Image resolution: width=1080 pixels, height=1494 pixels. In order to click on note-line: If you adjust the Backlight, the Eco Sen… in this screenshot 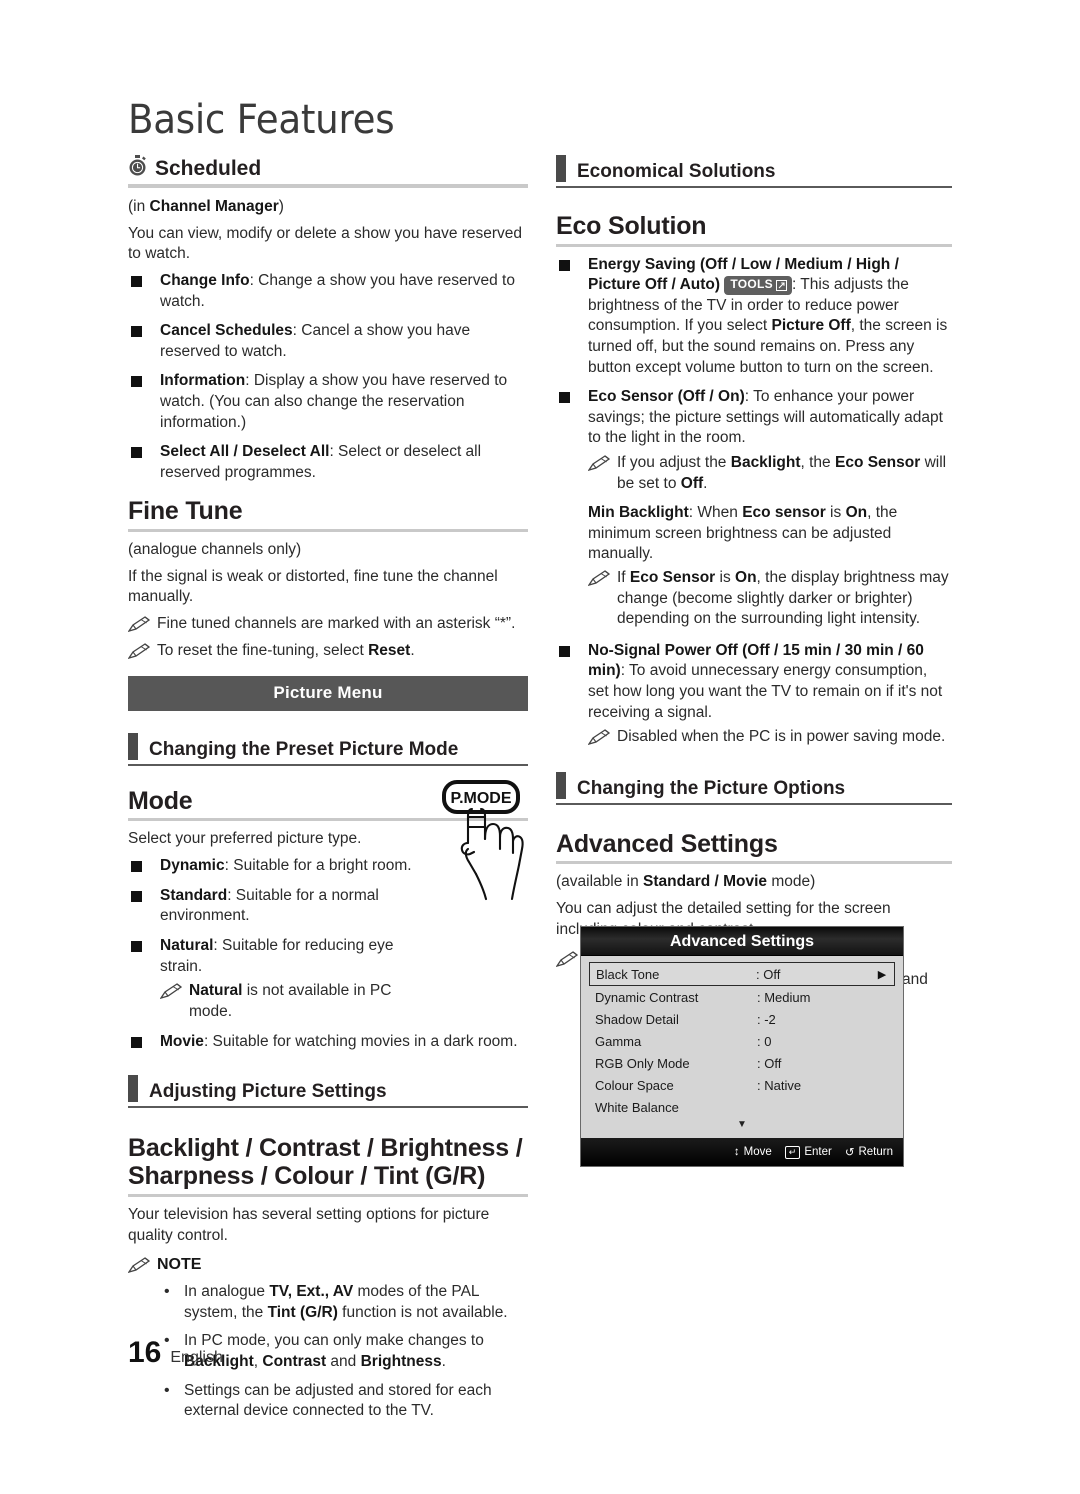, I will do `click(769, 473)`.